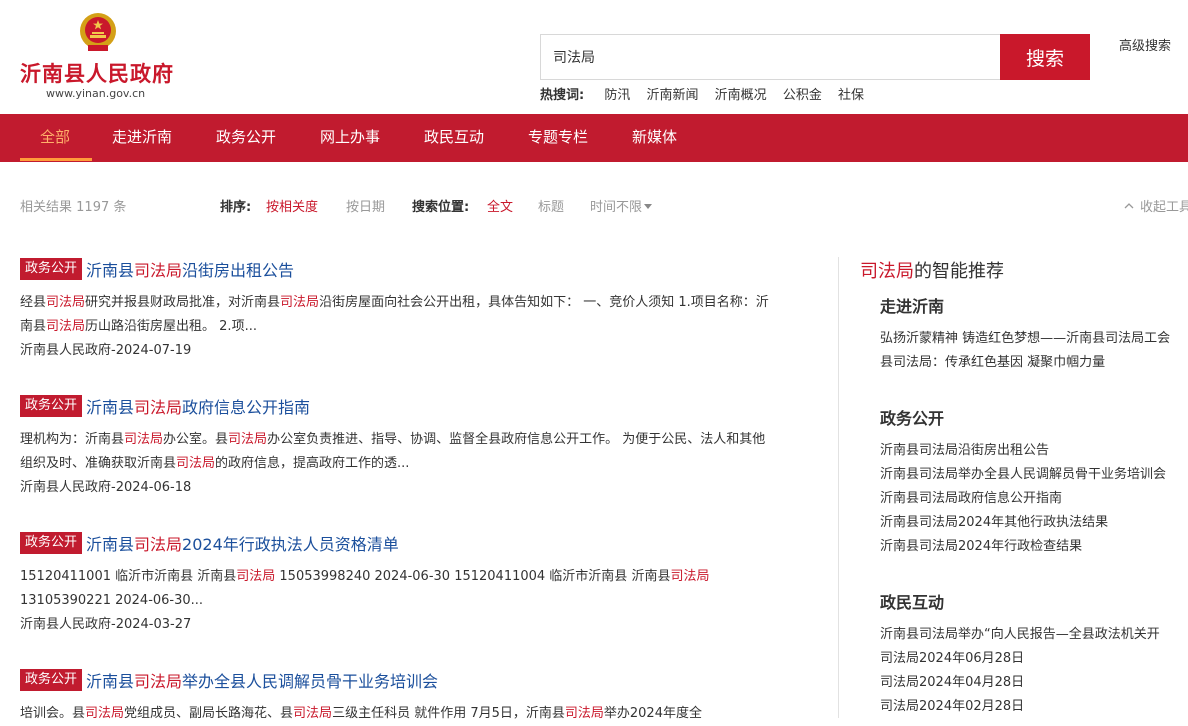  What do you see at coordinates (551, 205) in the screenshot?
I see `position-title: 标题` at bounding box center [551, 205].